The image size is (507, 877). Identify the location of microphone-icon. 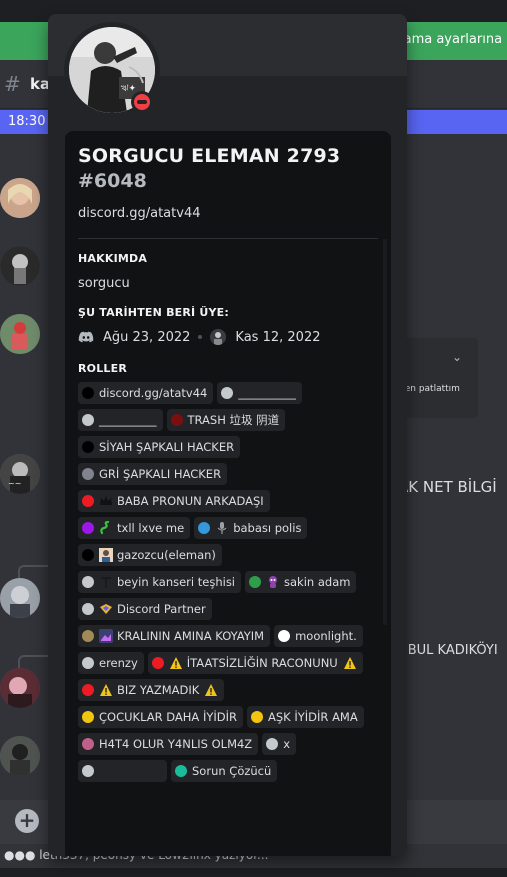
(222, 528).